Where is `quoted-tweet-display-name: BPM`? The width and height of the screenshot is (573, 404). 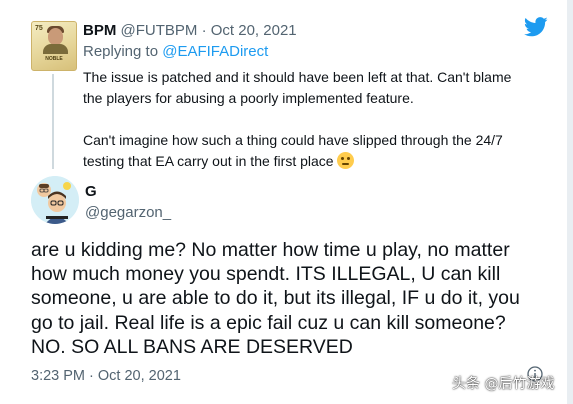 quoted-tweet-display-name: BPM is located at coordinates (99, 30).